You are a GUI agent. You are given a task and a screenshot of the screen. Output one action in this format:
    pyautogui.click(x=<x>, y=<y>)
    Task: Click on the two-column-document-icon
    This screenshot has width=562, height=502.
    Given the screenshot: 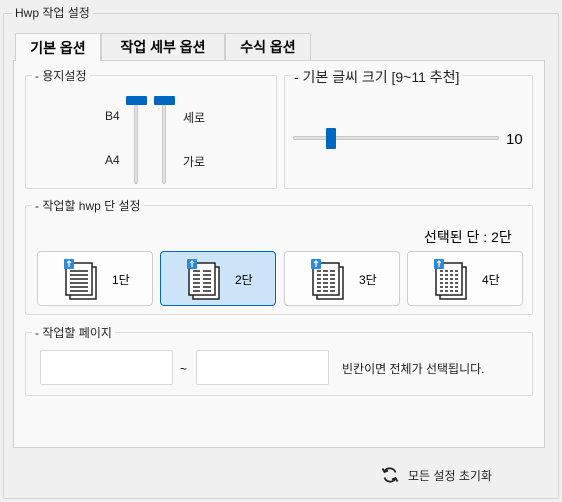 What is the action you would take?
    pyautogui.click(x=203, y=279)
    